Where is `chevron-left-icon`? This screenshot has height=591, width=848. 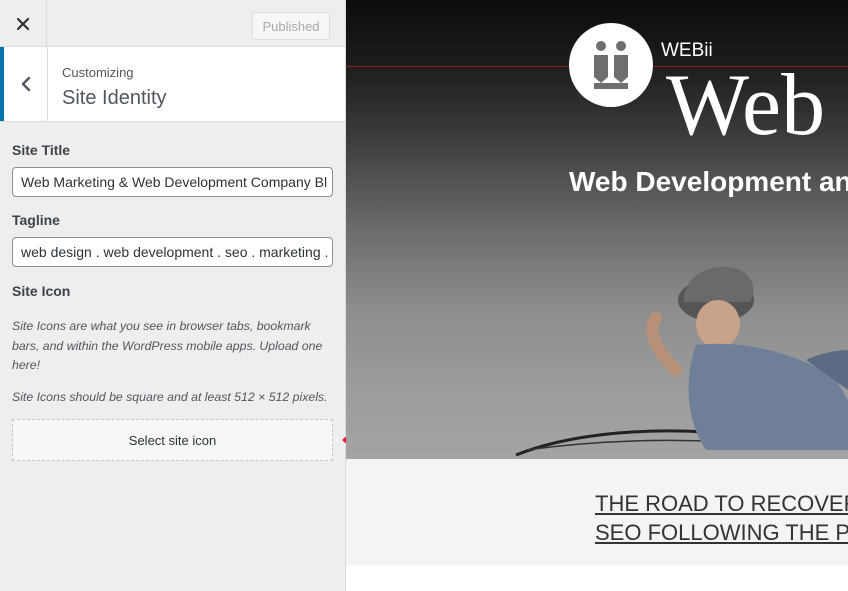 chevron-left-icon is located at coordinates (25, 84).